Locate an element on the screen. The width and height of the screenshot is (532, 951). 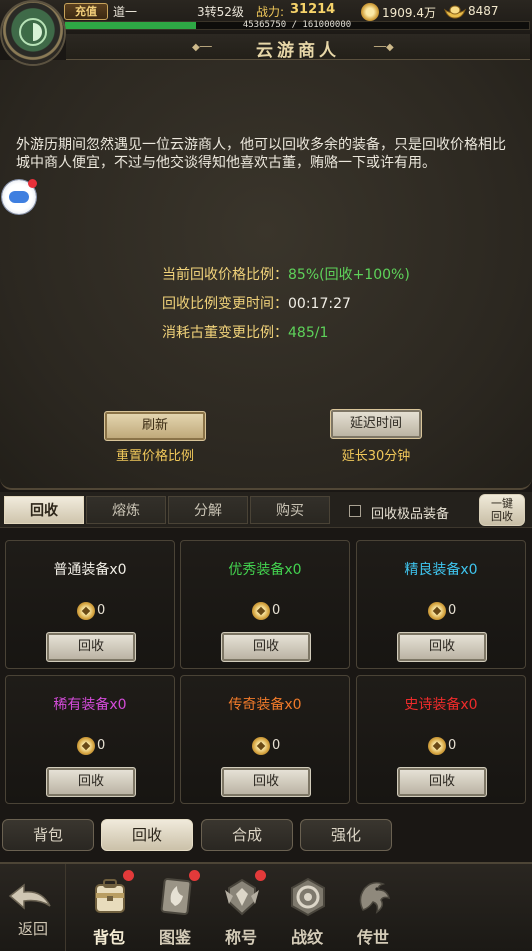
equip-cell-rare: 稀有装备x0 0 回收 is located at coordinates (90, 739).